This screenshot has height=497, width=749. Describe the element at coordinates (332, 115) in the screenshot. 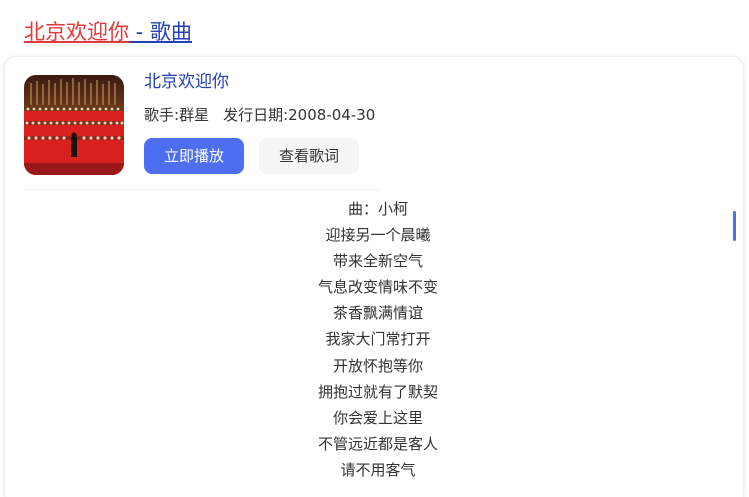

I see `release-date-value: 2008-04-30` at that location.